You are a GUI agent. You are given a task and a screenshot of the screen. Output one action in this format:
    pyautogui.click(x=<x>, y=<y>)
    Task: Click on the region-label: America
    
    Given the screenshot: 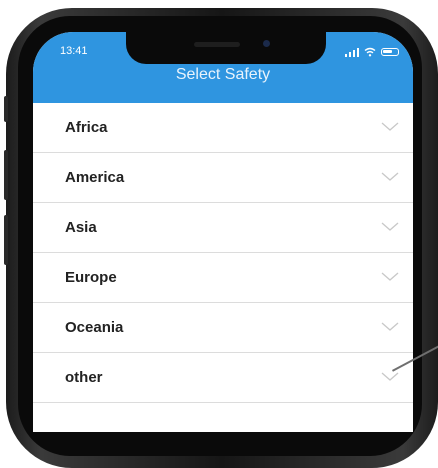 What is the action you would take?
    pyautogui.click(x=95, y=177)
    